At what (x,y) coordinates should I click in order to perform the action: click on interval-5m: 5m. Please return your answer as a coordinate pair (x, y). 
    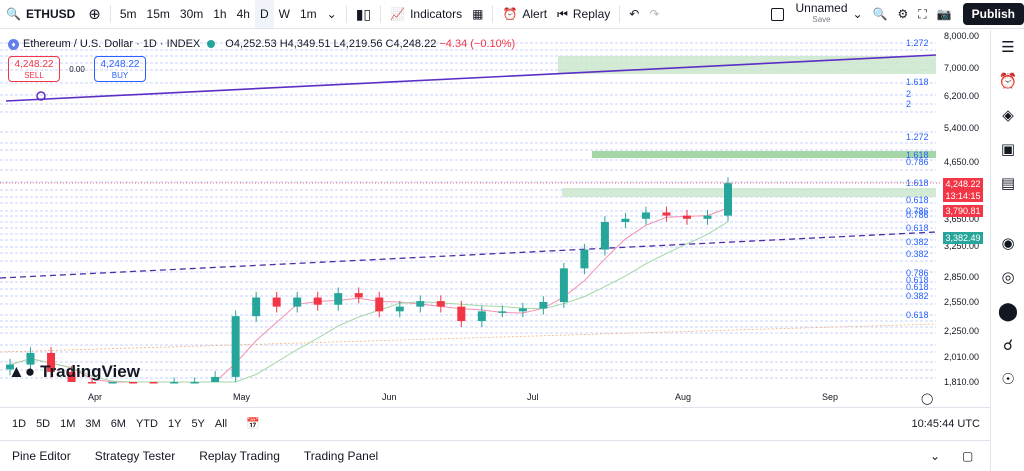
    Looking at the image, I should click on (128, 14).